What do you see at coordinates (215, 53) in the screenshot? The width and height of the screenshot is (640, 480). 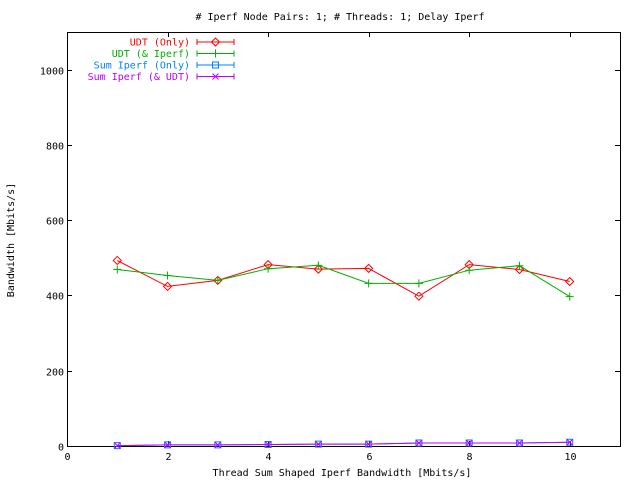 I see `legend-marker` at bounding box center [215, 53].